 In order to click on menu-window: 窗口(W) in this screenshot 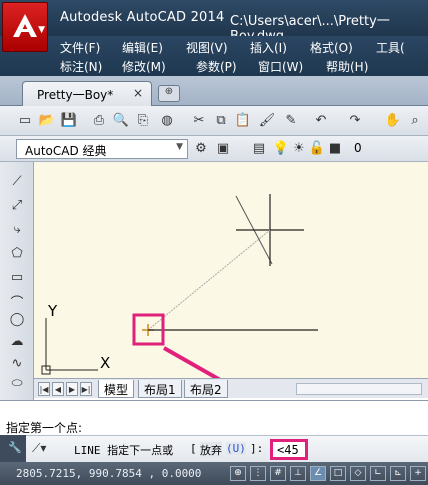, I will do `click(280, 66)`.